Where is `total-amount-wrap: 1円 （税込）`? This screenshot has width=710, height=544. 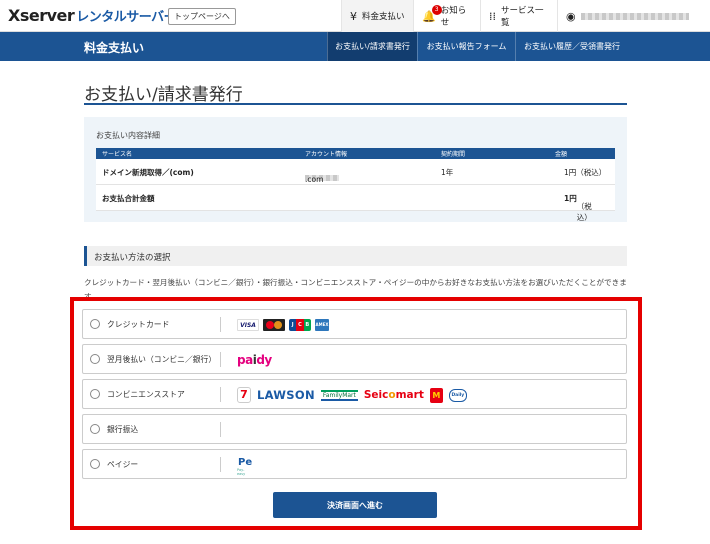 total-amount-wrap: 1円 （税込） is located at coordinates (578, 207).